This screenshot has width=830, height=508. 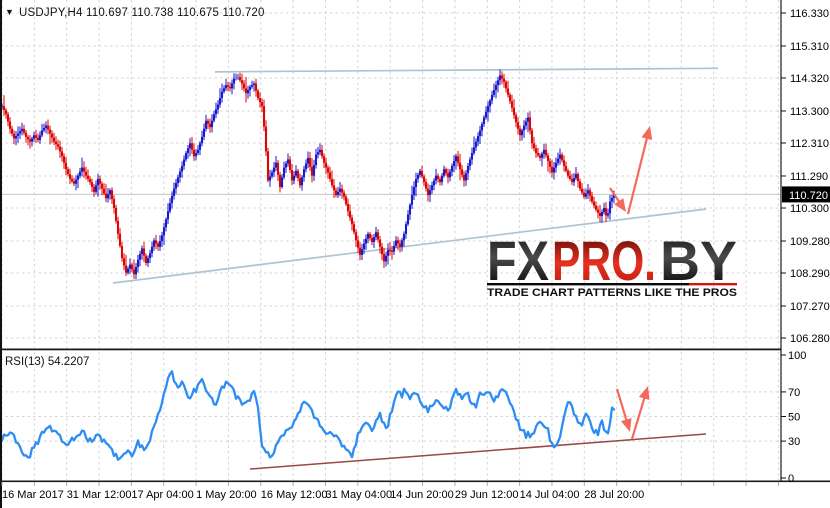 What do you see at coordinates (226, 495) in the screenshot?
I see `x-axis-label: 1 May 20:00` at bounding box center [226, 495].